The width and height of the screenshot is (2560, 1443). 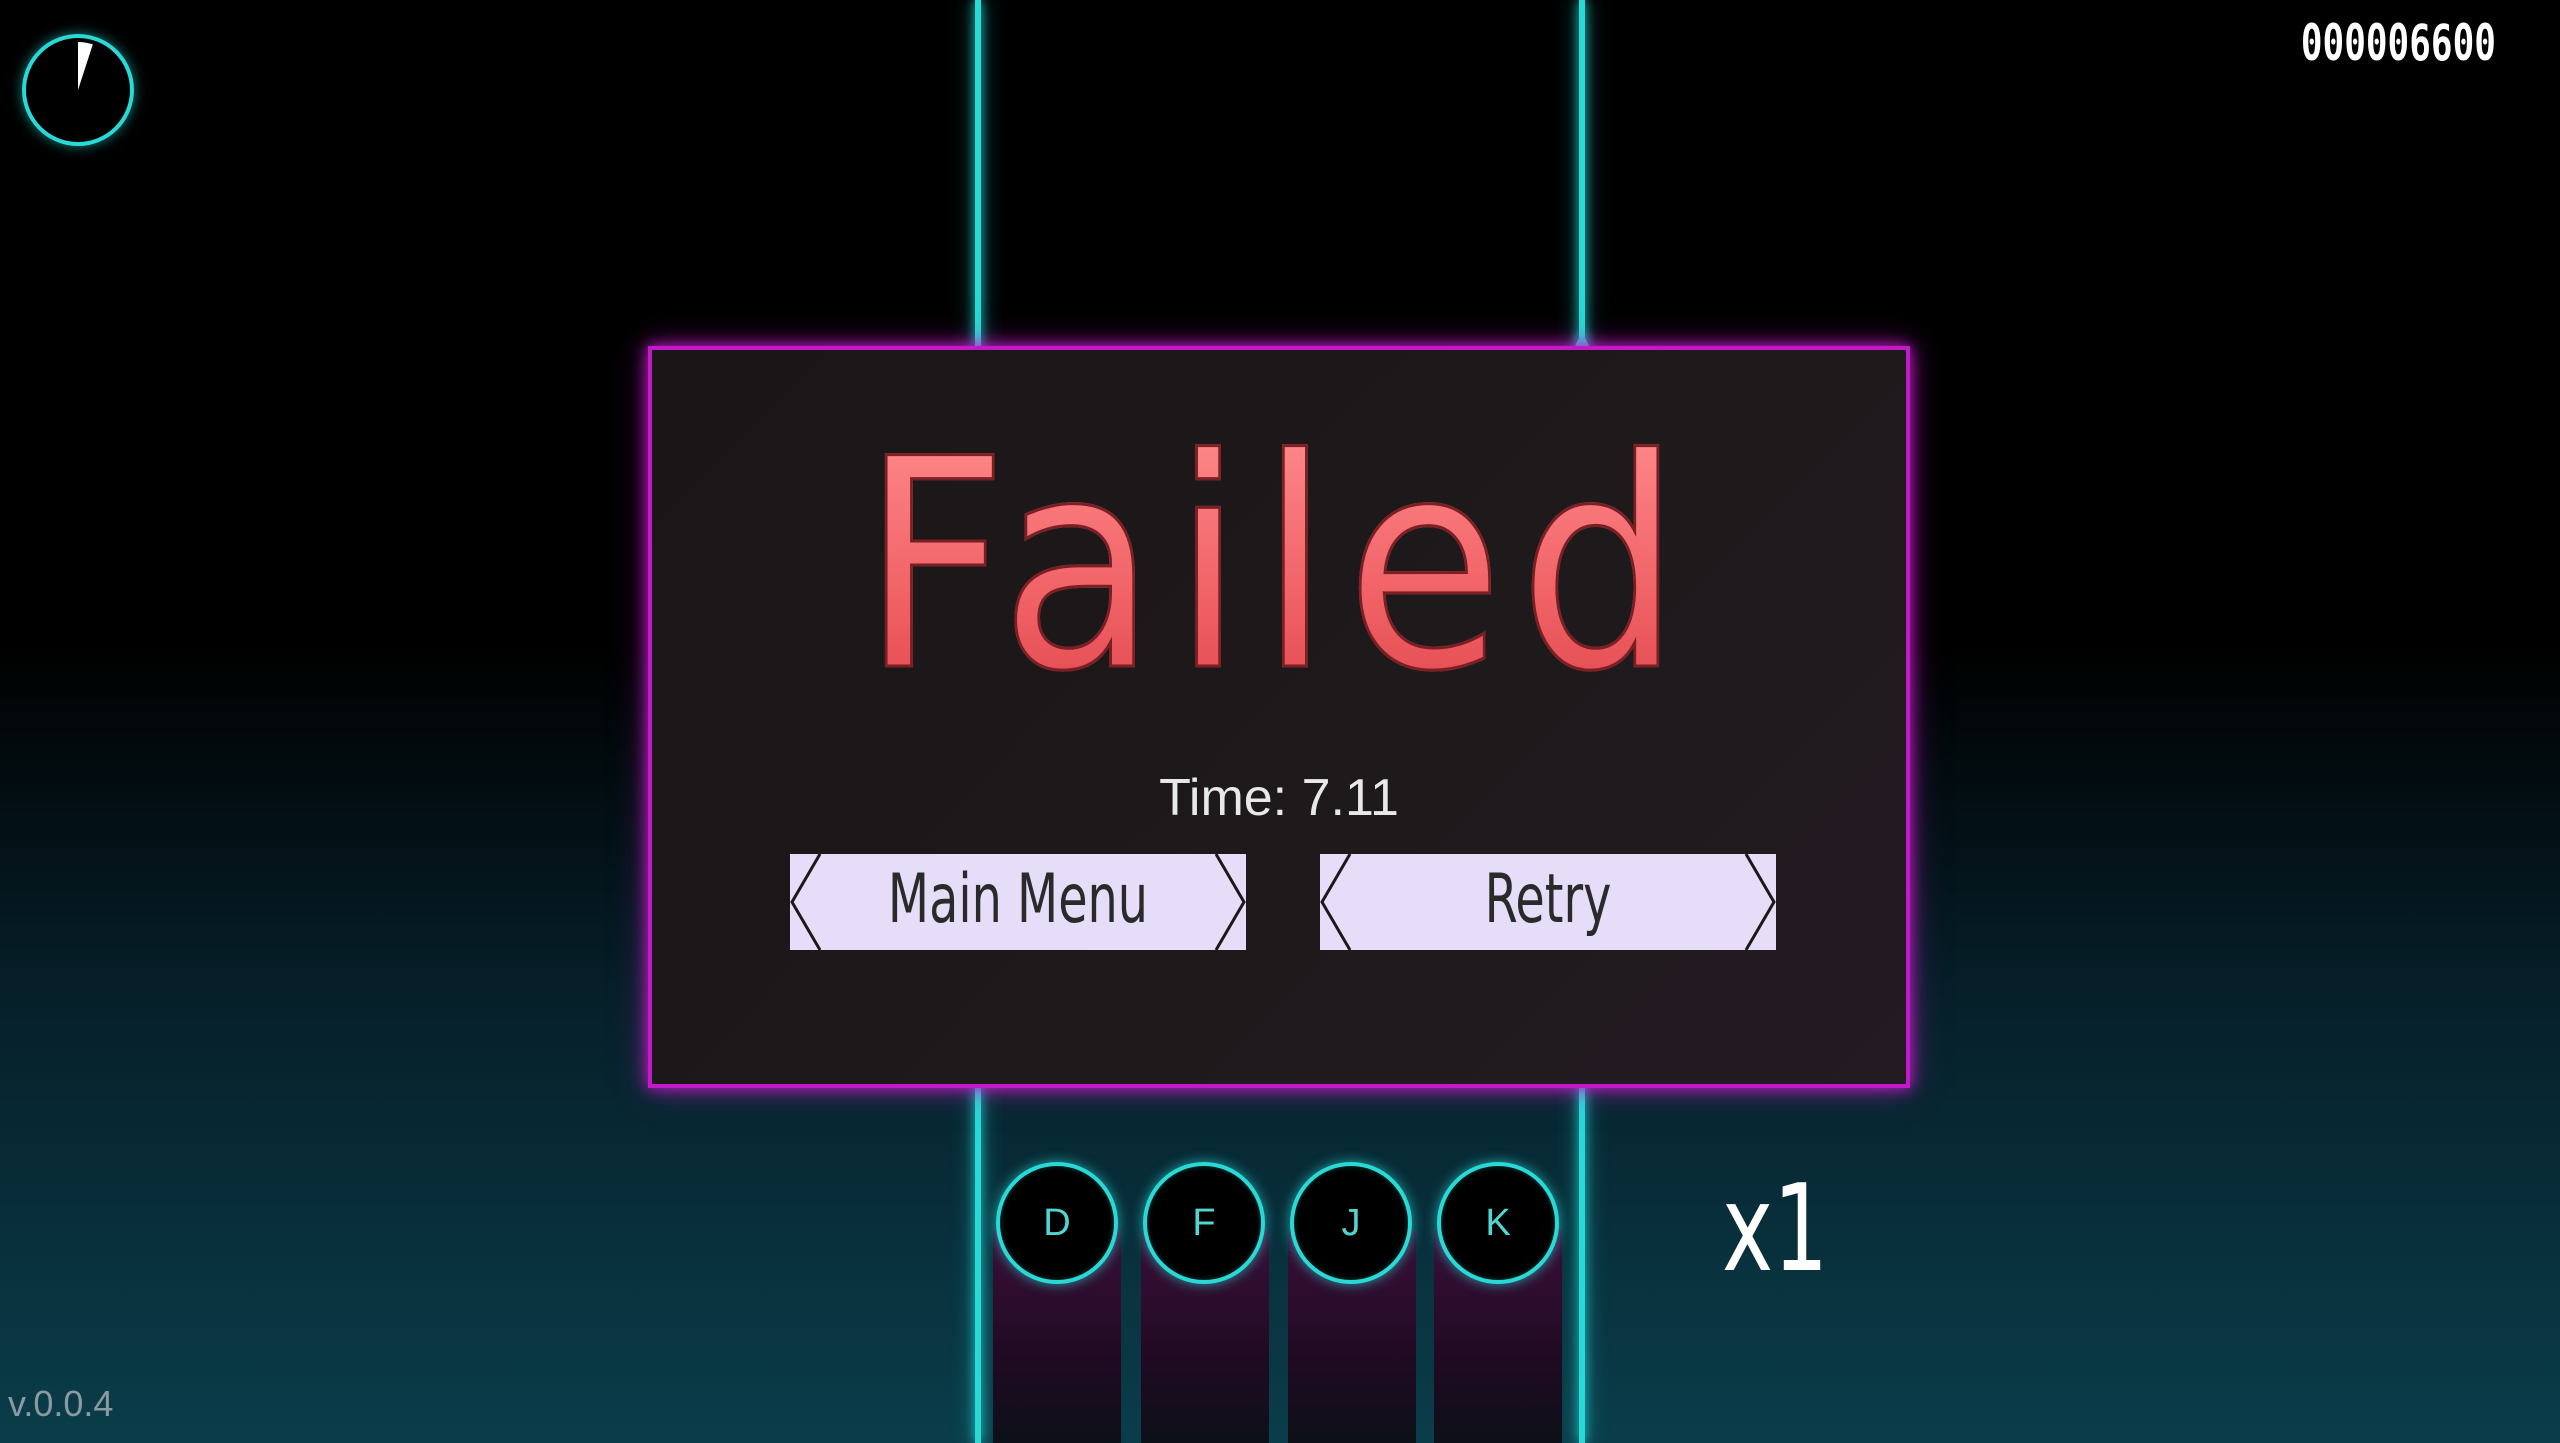 What do you see at coordinates (1498, 1223) in the screenshot?
I see `lane-key-k: K` at bounding box center [1498, 1223].